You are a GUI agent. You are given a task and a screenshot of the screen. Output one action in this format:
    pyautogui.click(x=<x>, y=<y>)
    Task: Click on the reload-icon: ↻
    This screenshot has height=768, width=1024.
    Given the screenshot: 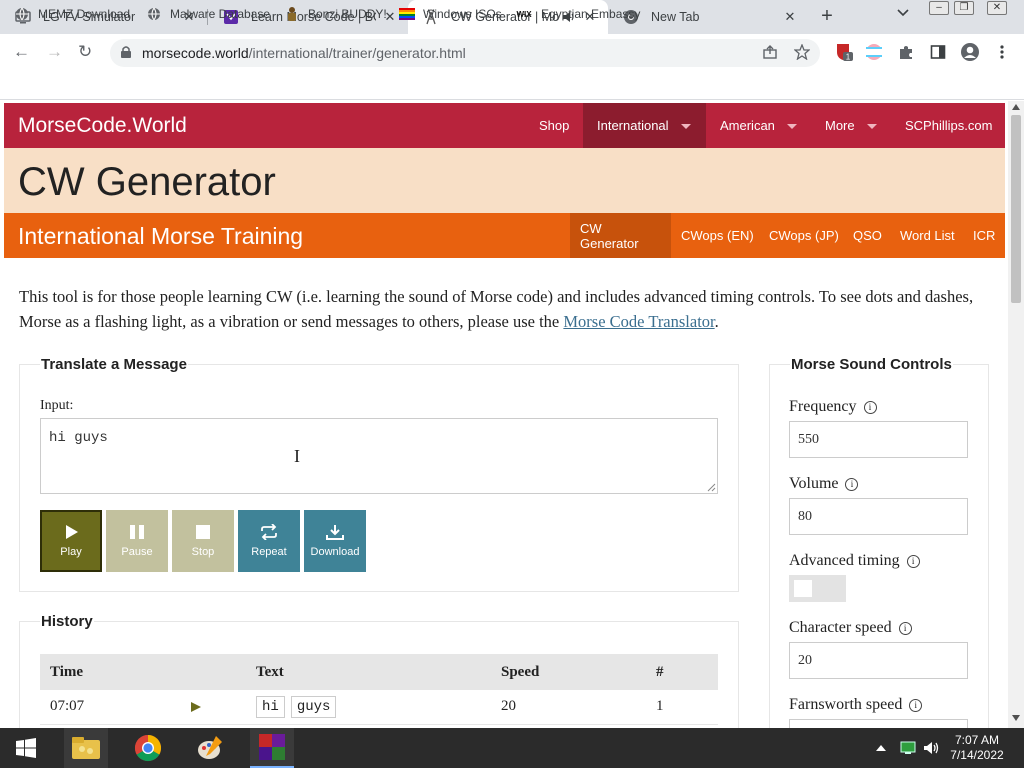 What is the action you would take?
    pyautogui.click(x=85, y=52)
    